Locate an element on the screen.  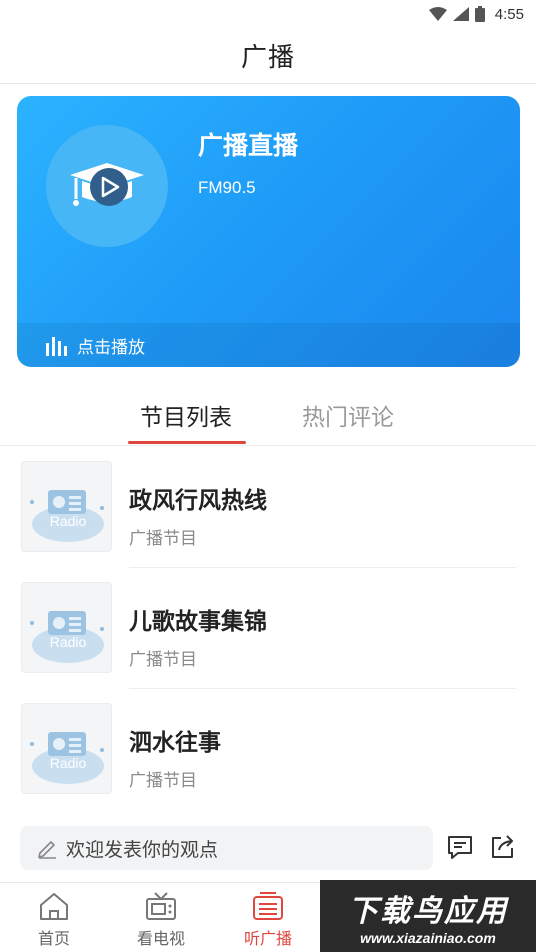
banner-play-bar: 点击播放 is located at coordinates (268, 345).